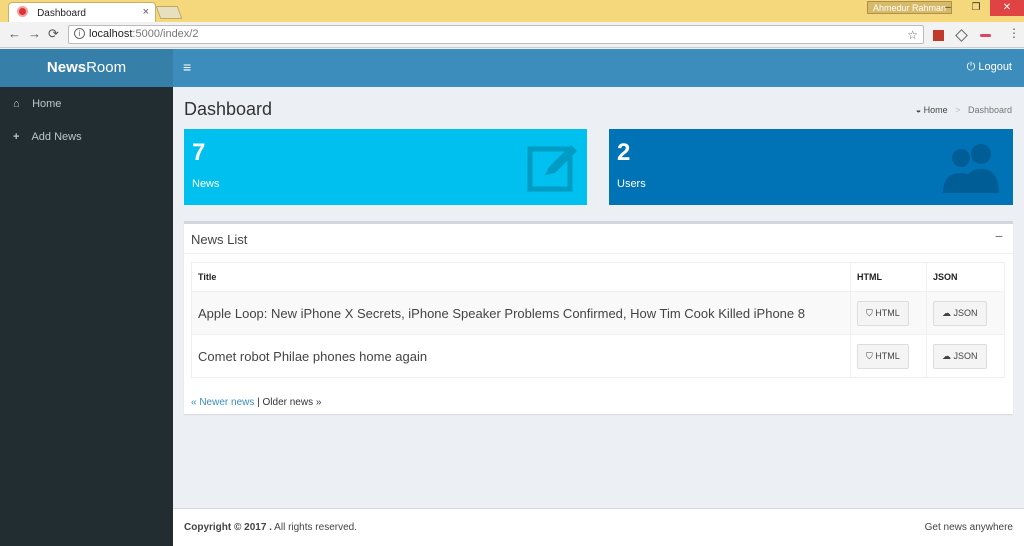 The width and height of the screenshot is (1024, 546). What do you see at coordinates (521, 356) in the screenshot?
I see `news-title: Comet robot Philae phones home again` at bounding box center [521, 356].